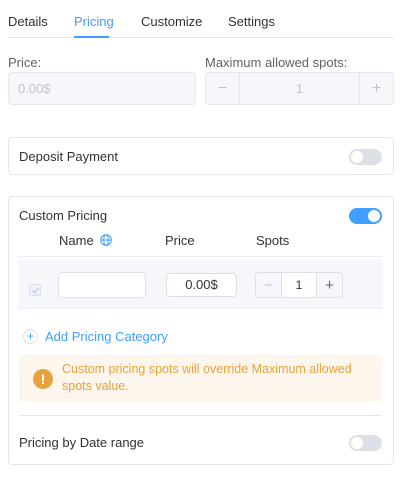  What do you see at coordinates (102, 88) in the screenshot?
I see `price-input: 0.00$` at bounding box center [102, 88].